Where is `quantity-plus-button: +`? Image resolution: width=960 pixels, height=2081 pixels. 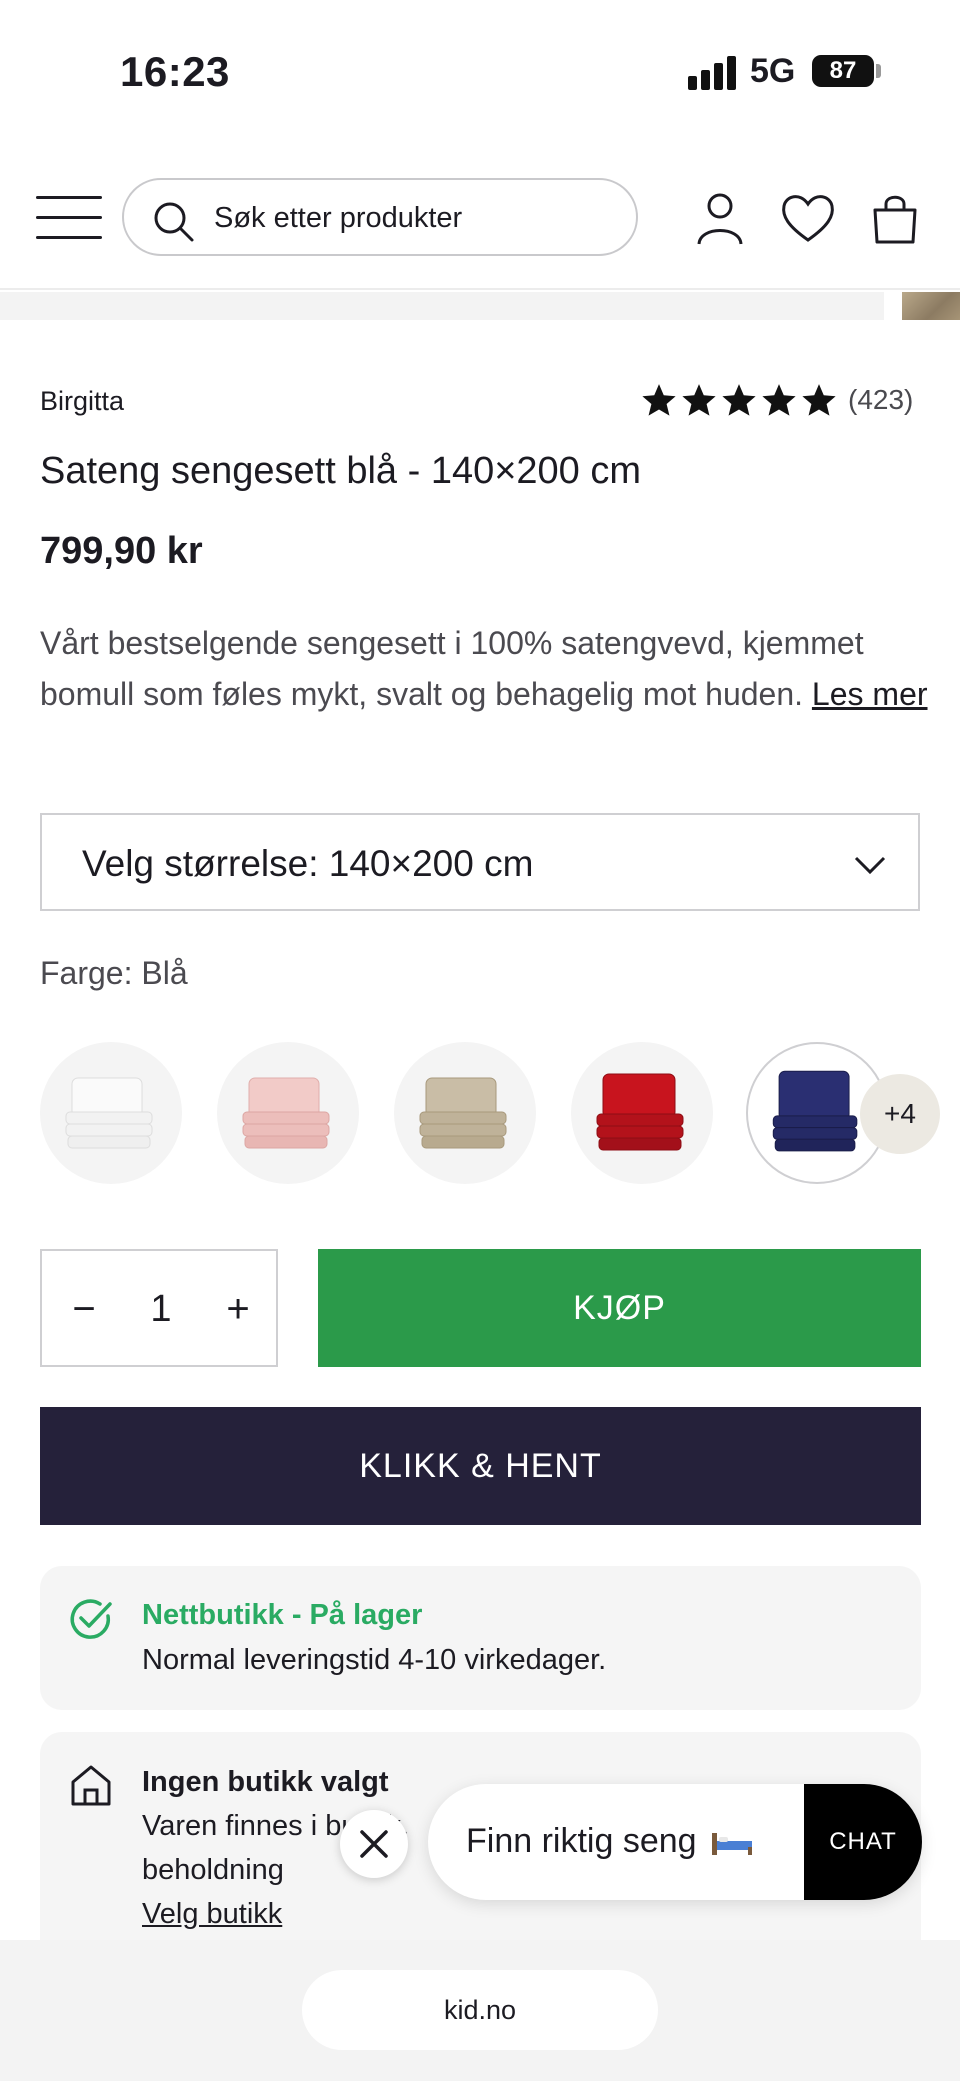 quantity-plus-button: + is located at coordinates (238, 1309).